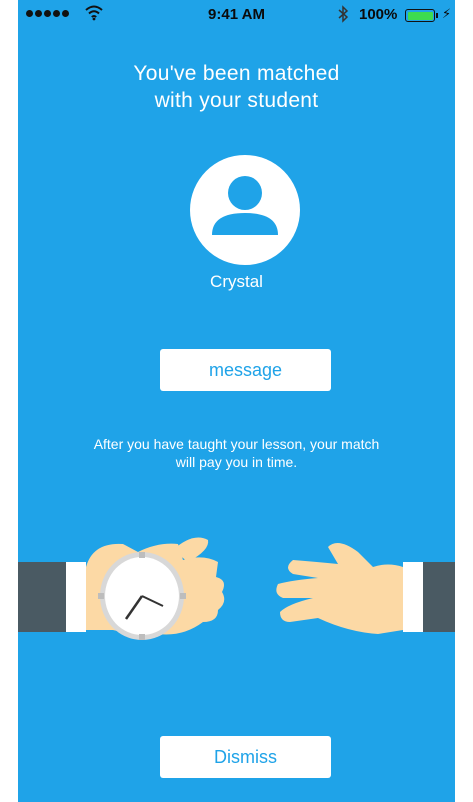 The image size is (473, 802). What do you see at coordinates (236, 588) in the screenshot?
I see `hands-clock-illustration` at bounding box center [236, 588].